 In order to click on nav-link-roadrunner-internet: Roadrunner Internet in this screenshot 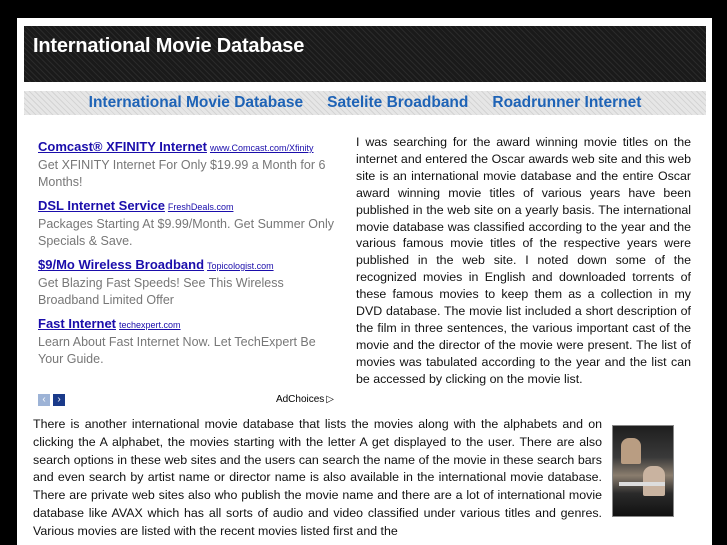, I will do `click(566, 103)`.